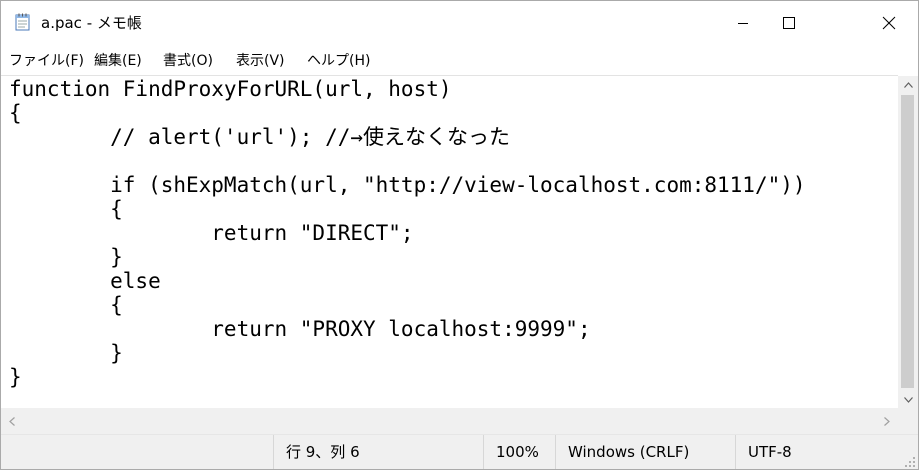 The image size is (919, 470). I want to click on scroll-down-button, so click(908, 399).